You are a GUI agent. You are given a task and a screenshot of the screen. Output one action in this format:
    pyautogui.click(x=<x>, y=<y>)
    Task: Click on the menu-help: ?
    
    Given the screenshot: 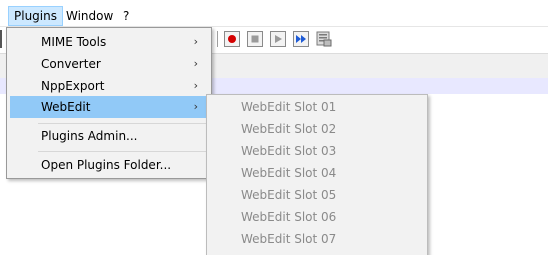 What is the action you would take?
    pyautogui.click(x=126, y=16)
    